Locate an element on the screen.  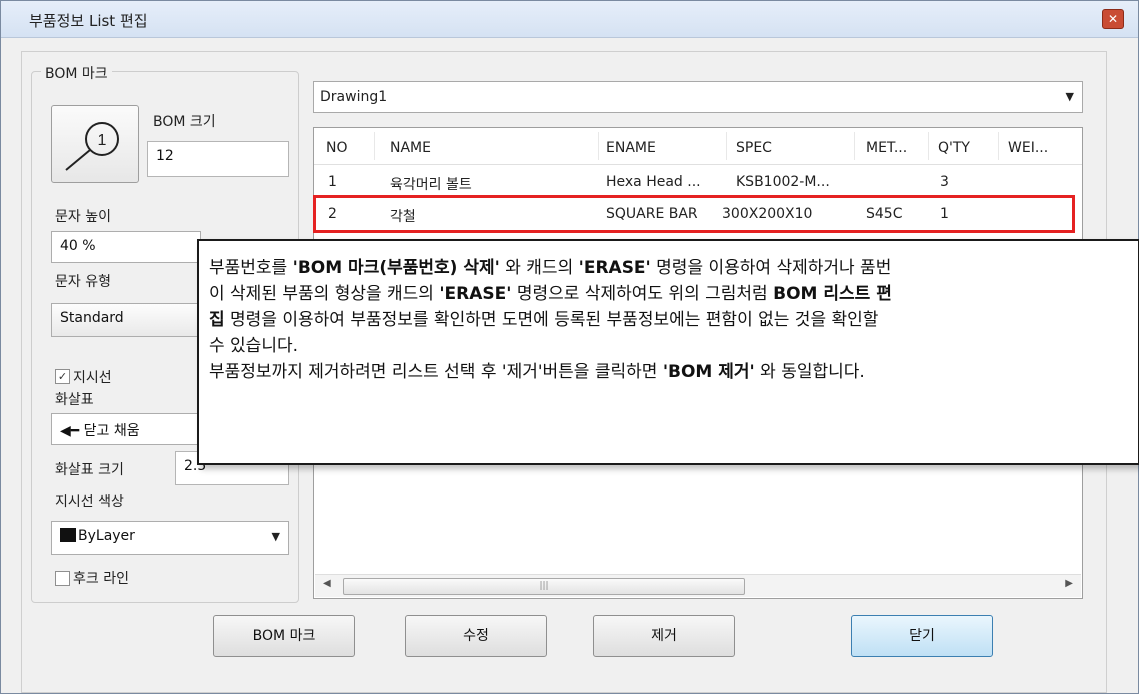
horizontal-scrollbar: ◀ ||| ▶ is located at coordinates (698, 585).